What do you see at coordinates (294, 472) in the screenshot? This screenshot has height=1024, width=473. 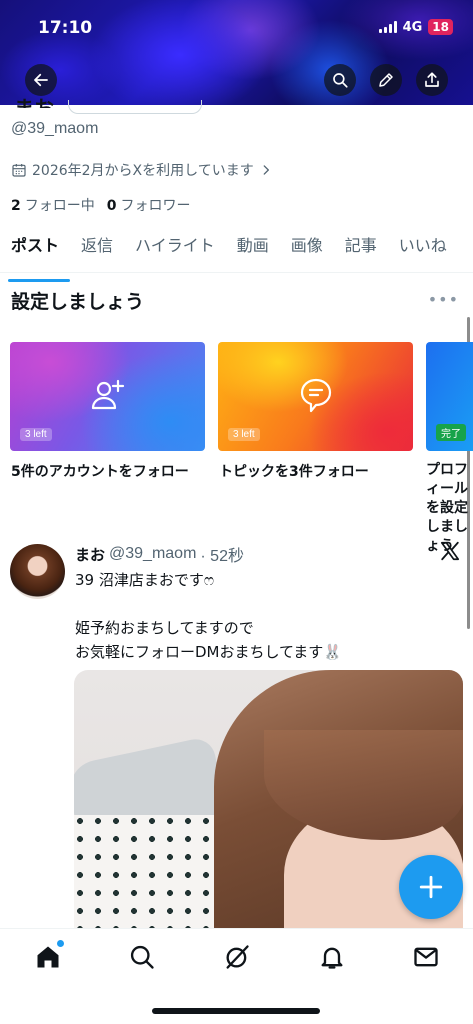 I see `setup-card-label: トピックを3件フォロー` at bounding box center [294, 472].